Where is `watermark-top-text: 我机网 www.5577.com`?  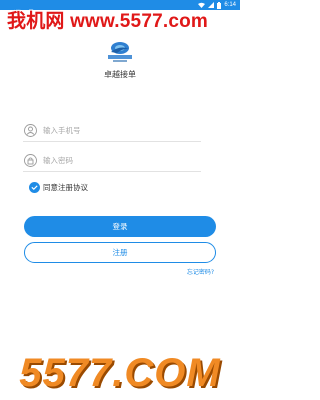
watermark-top-text: 我机网 www.5577.com is located at coordinates (108, 21).